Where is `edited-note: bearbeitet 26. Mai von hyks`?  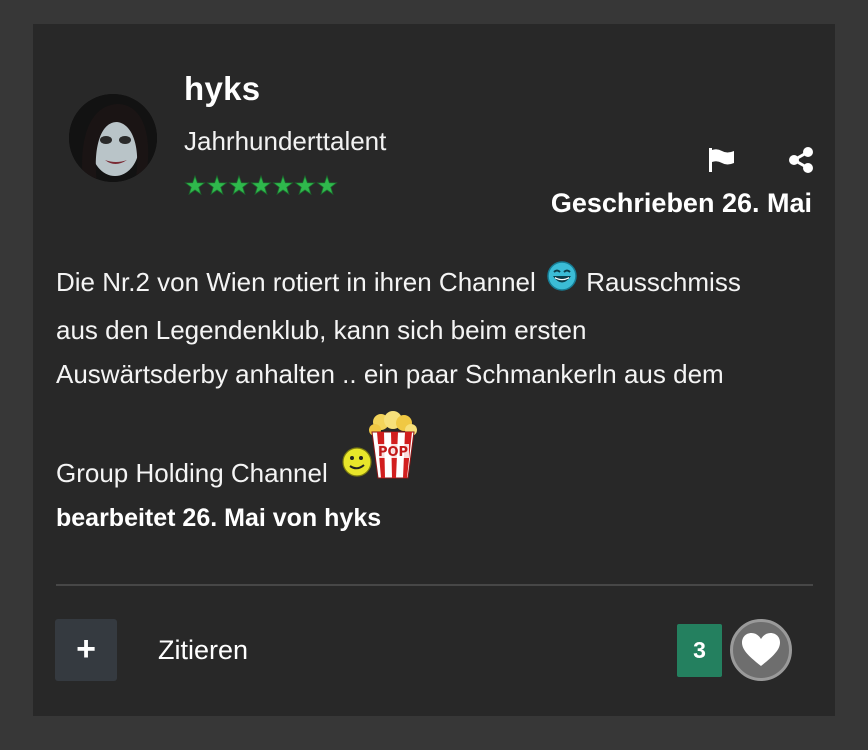
edited-note: bearbeitet 26. Mai von hyks is located at coordinates (219, 518).